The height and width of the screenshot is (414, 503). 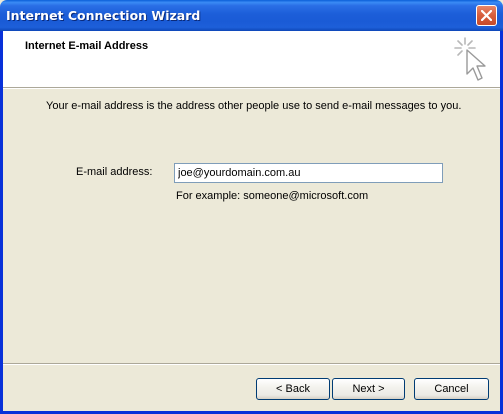 I want to click on page-title: Internet E-mail Address, so click(x=87, y=46).